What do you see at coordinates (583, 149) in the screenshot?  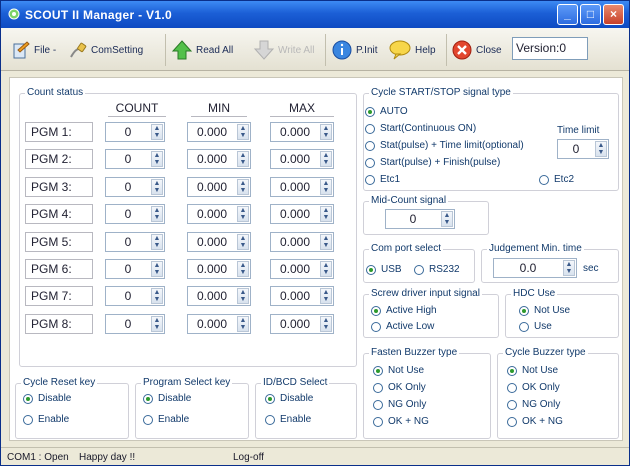 I see `time-limit-spinner: 0 ▲ ▼` at bounding box center [583, 149].